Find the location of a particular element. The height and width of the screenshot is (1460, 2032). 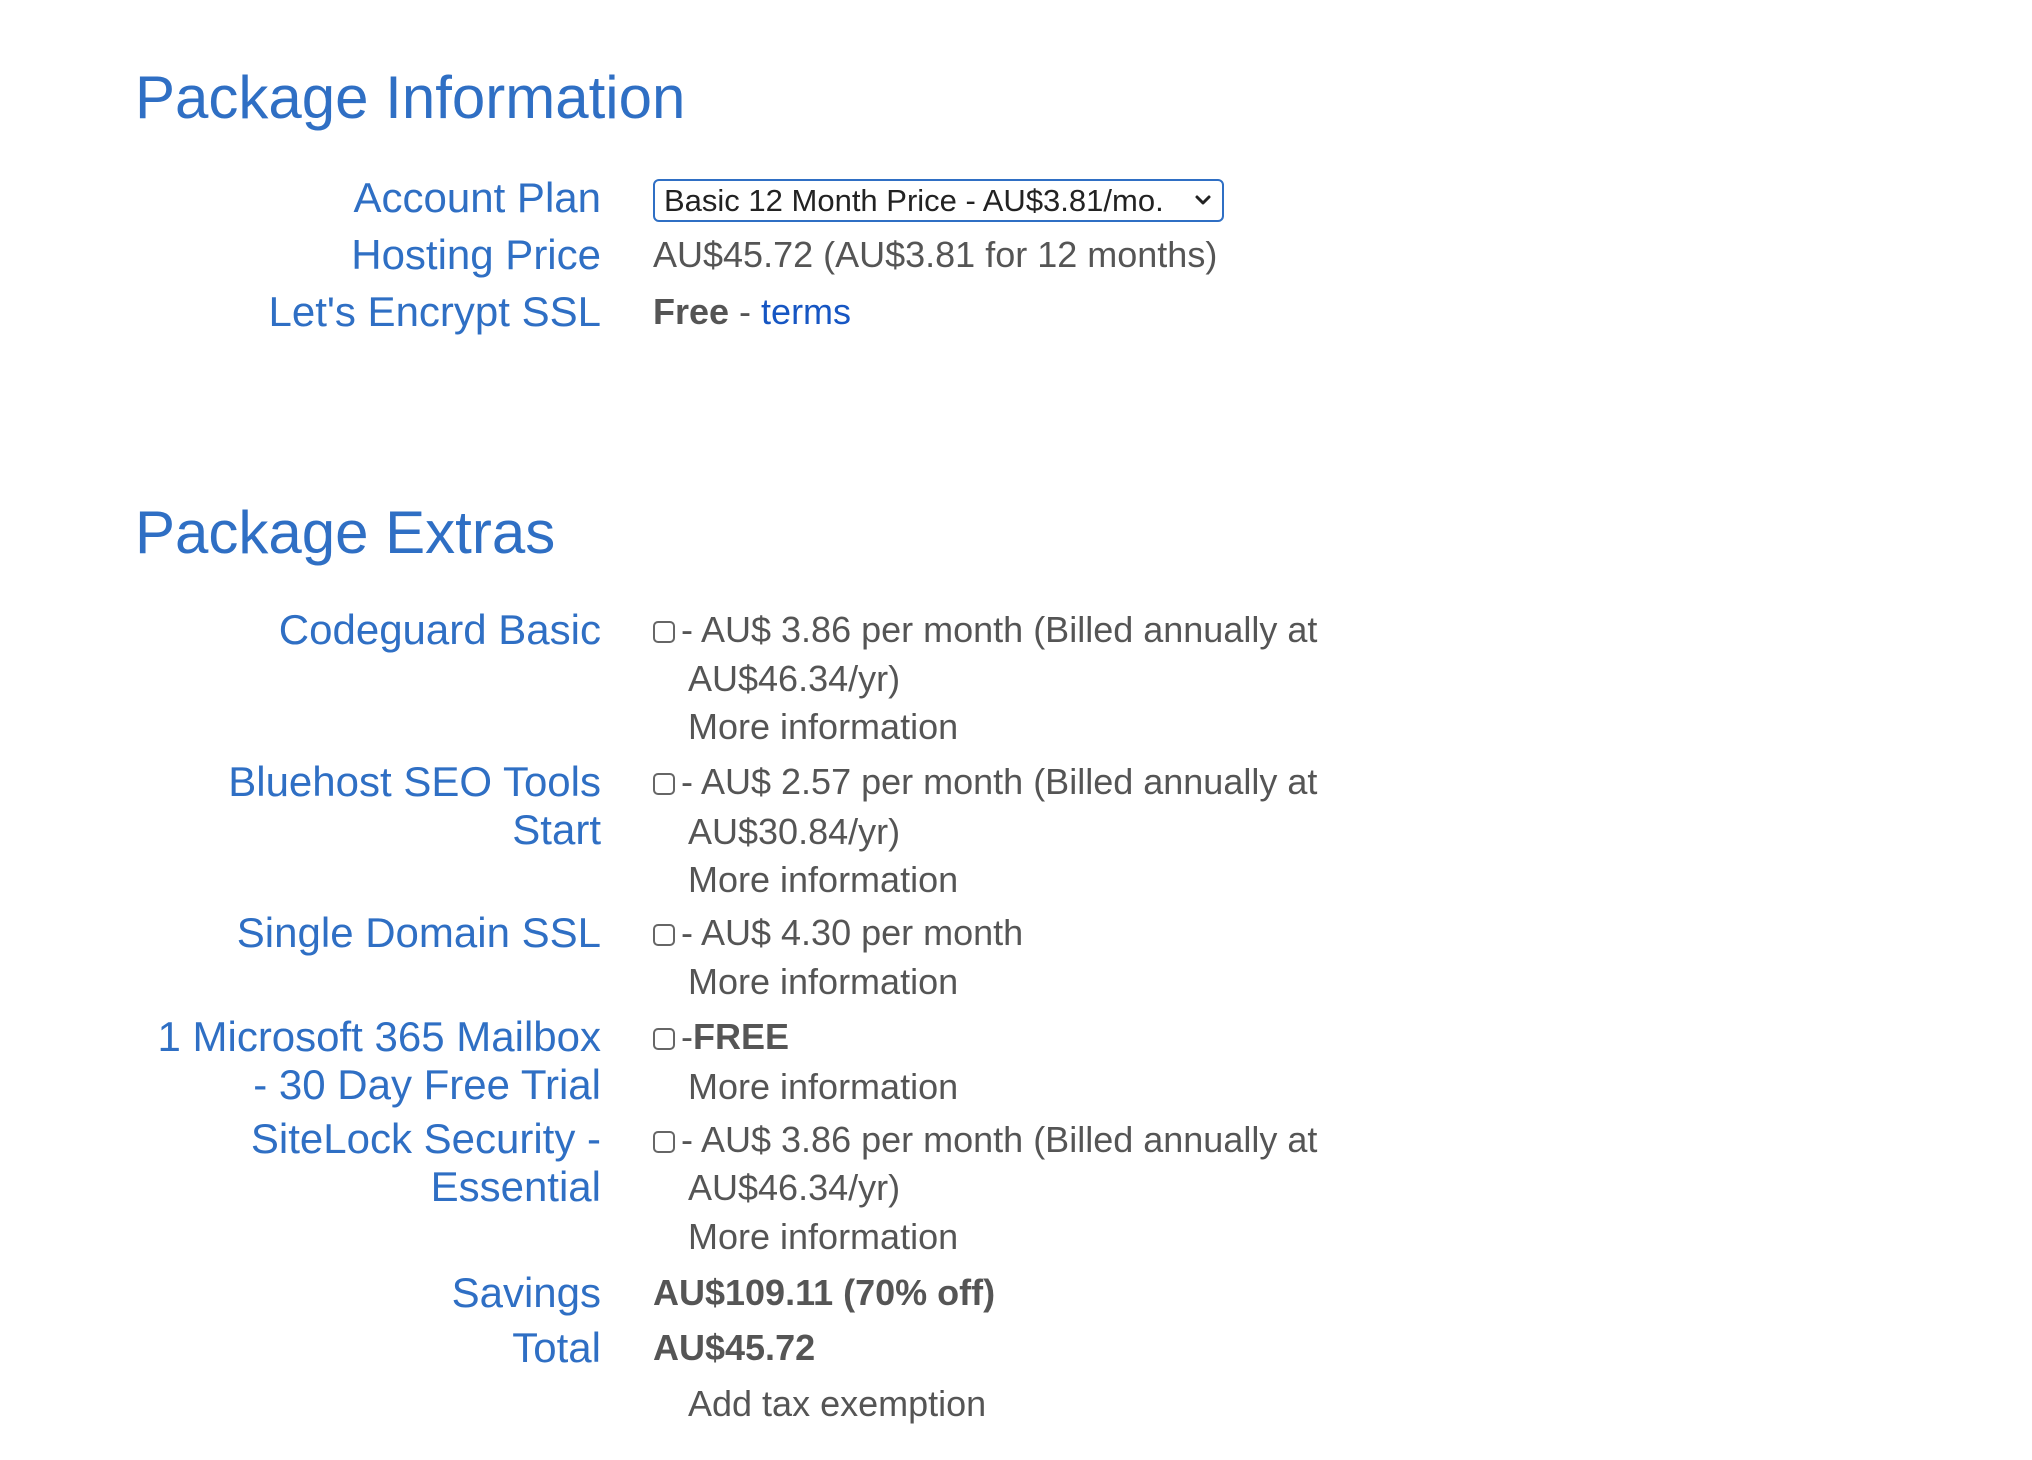

savings-value: AU$109.11 (70% off) is located at coordinates (824, 1292).